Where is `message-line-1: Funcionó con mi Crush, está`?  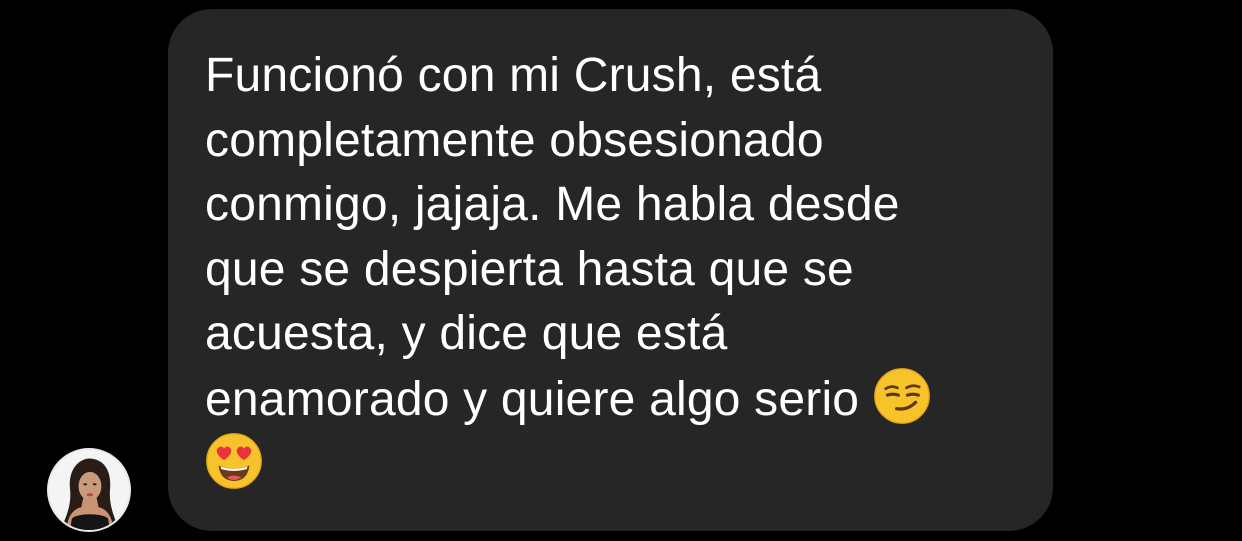 message-line-1: Funcionó con mi Crush, está is located at coordinates (513, 75).